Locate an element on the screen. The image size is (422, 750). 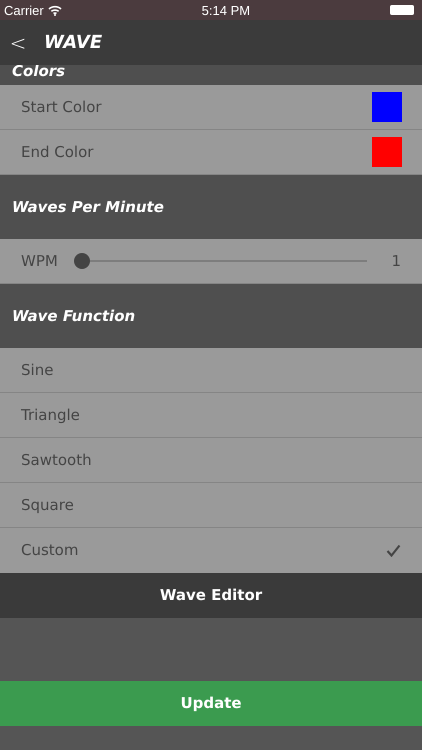
section-header: Wave Function is located at coordinates (74, 316).